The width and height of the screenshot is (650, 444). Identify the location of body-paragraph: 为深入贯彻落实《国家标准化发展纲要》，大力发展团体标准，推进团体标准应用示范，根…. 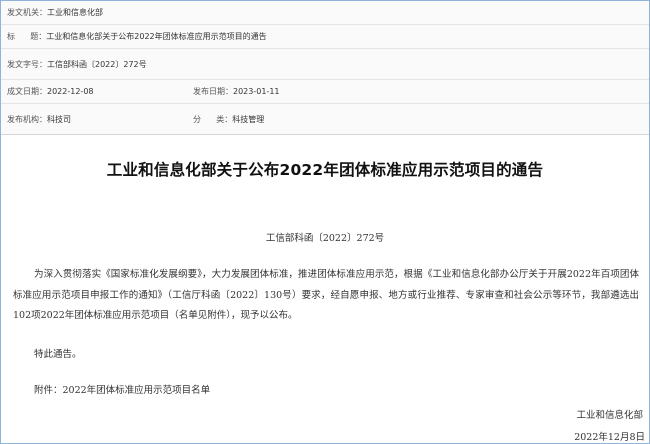
(326, 295).